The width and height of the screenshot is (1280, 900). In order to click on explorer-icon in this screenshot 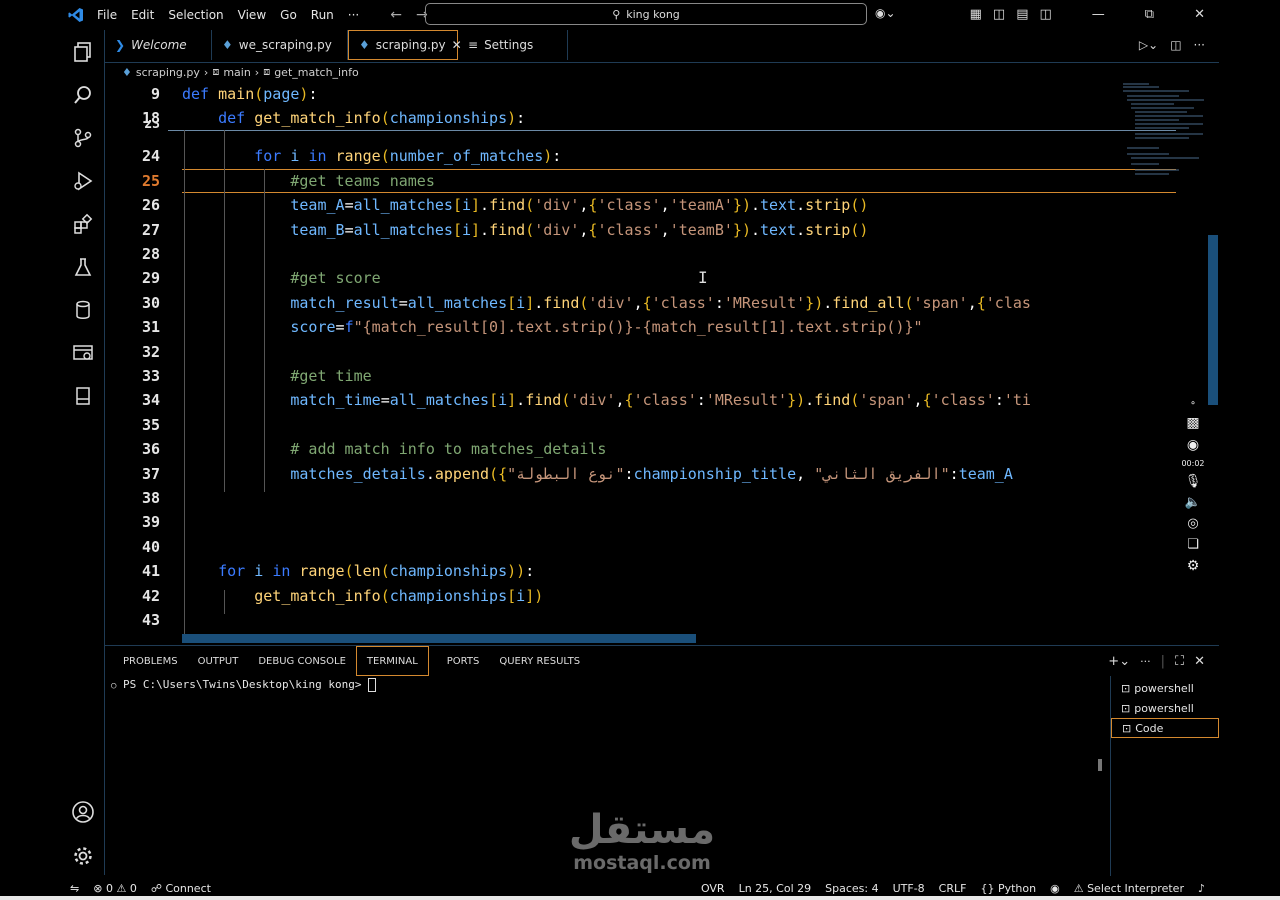, I will do `click(83, 52)`.